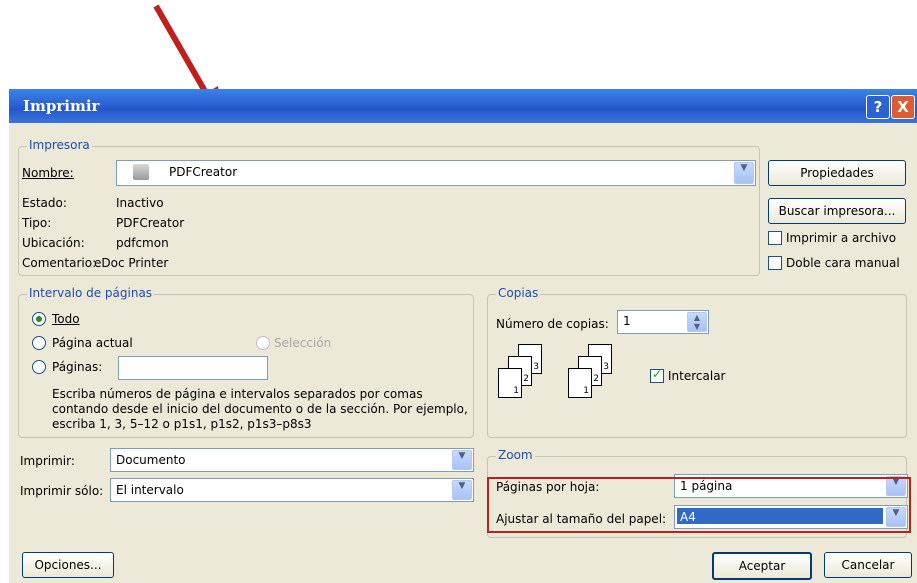 This screenshot has height=583, width=917. What do you see at coordinates (697, 376) in the screenshot?
I see `collate-label: Intercalar` at bounding box center [697, 376].